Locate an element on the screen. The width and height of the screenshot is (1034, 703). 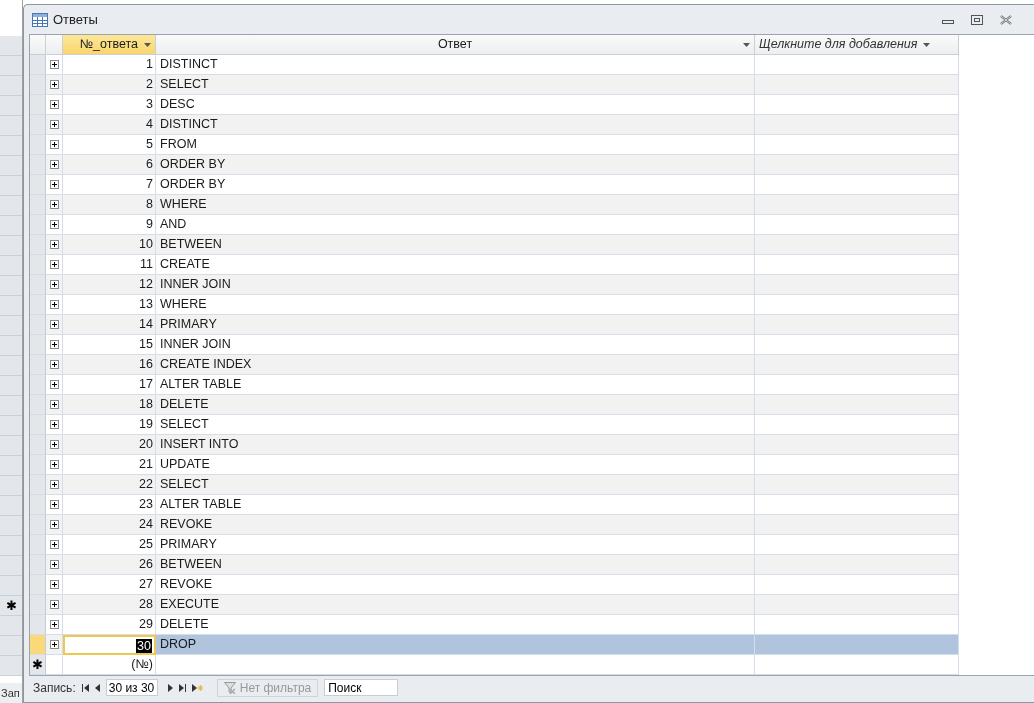
table-cell: 14 is located at coordinates (109, 325).